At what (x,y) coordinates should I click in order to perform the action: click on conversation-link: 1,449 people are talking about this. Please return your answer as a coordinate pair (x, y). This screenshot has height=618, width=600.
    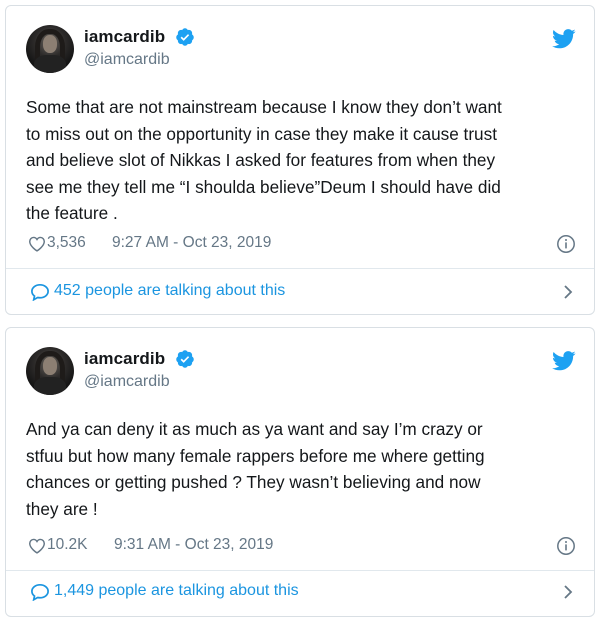
    Looking at the image, I should click on (302, 592).